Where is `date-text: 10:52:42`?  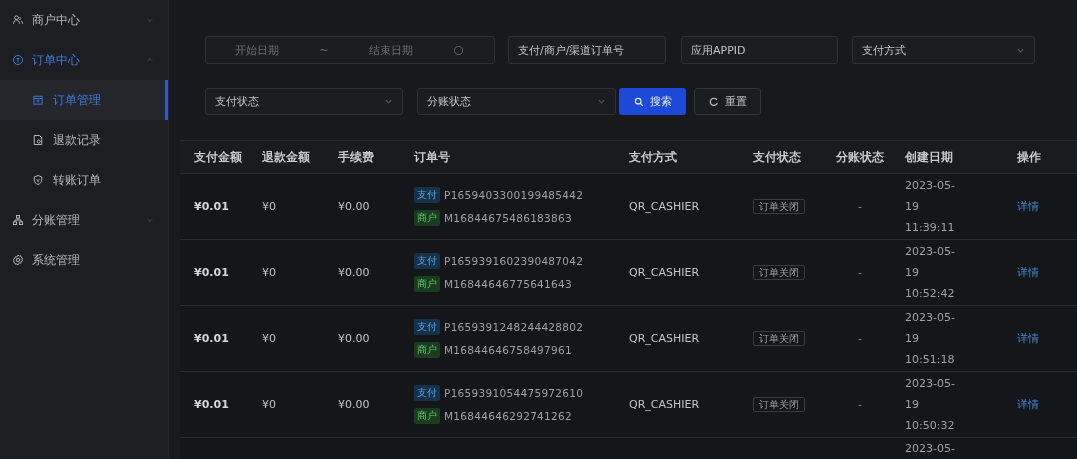
date-text: 10:52:42 is located at coordinates (930, 294).